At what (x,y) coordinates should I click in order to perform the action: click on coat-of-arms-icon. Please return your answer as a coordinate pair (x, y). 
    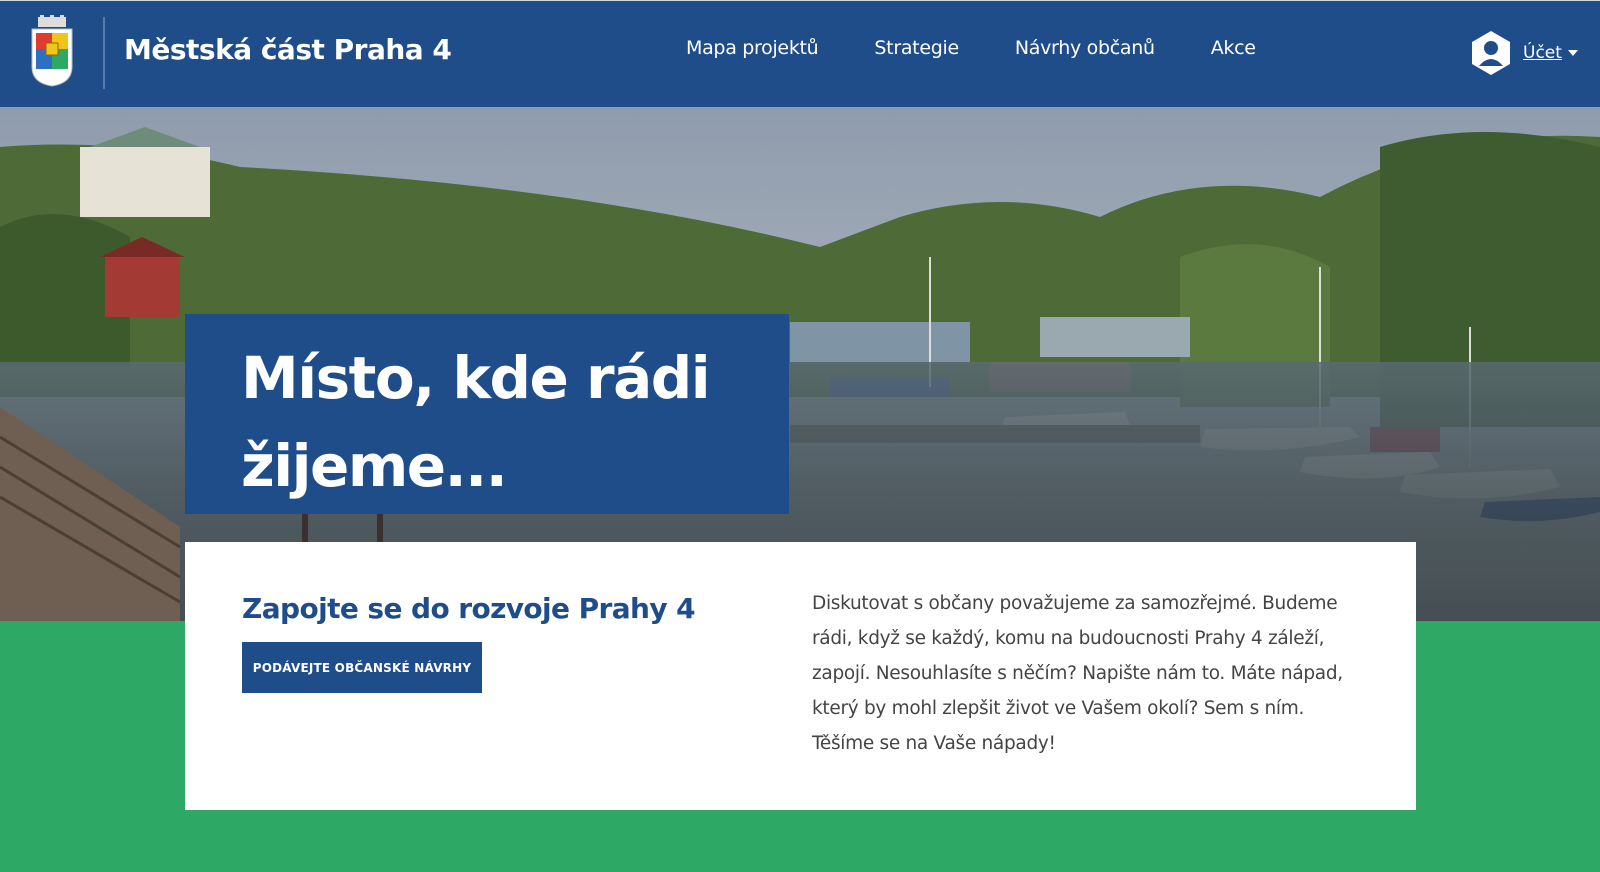
    Looking at the image, I should click on (52, 51).